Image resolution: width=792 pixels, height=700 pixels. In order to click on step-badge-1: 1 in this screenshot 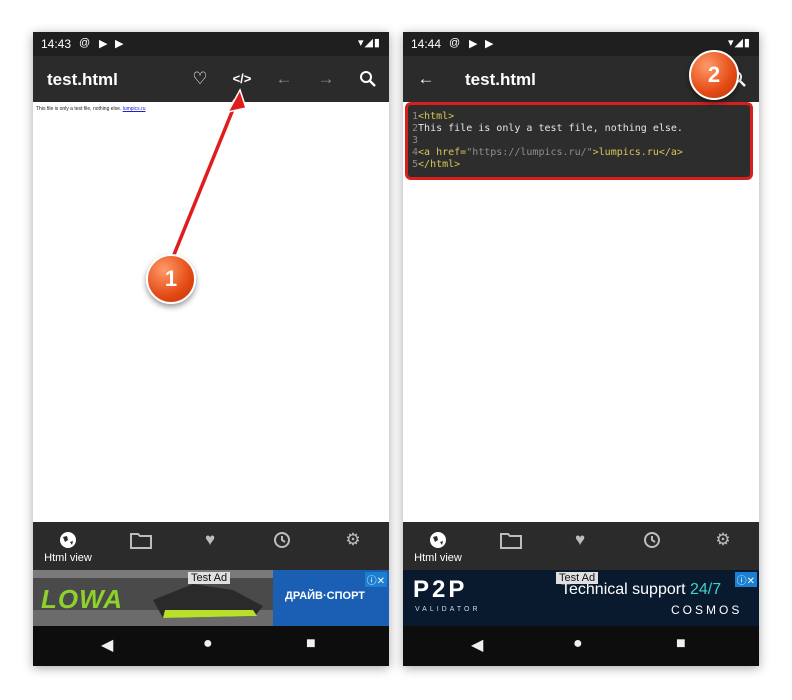, I will do `click(171, 279)`.